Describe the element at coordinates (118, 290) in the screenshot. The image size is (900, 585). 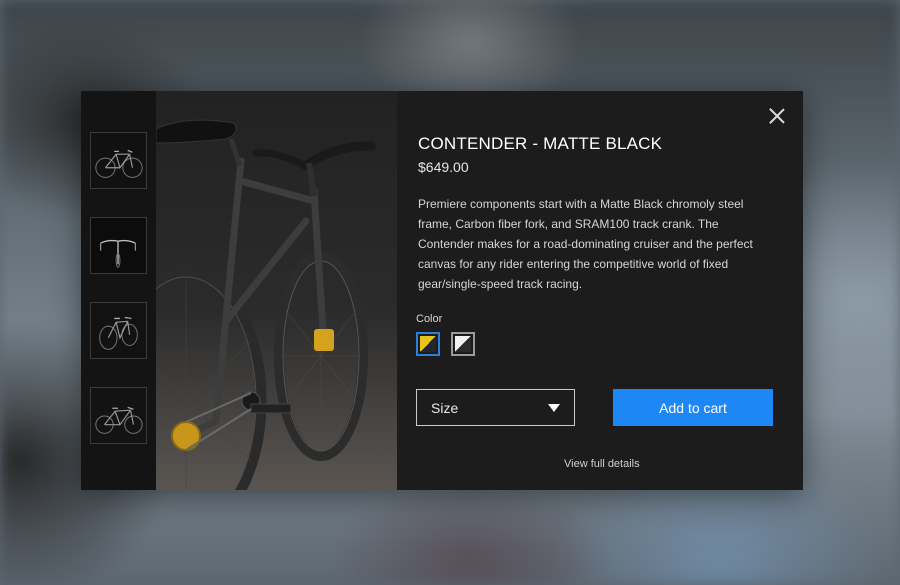
I see `thumbnail-strip` at that location.